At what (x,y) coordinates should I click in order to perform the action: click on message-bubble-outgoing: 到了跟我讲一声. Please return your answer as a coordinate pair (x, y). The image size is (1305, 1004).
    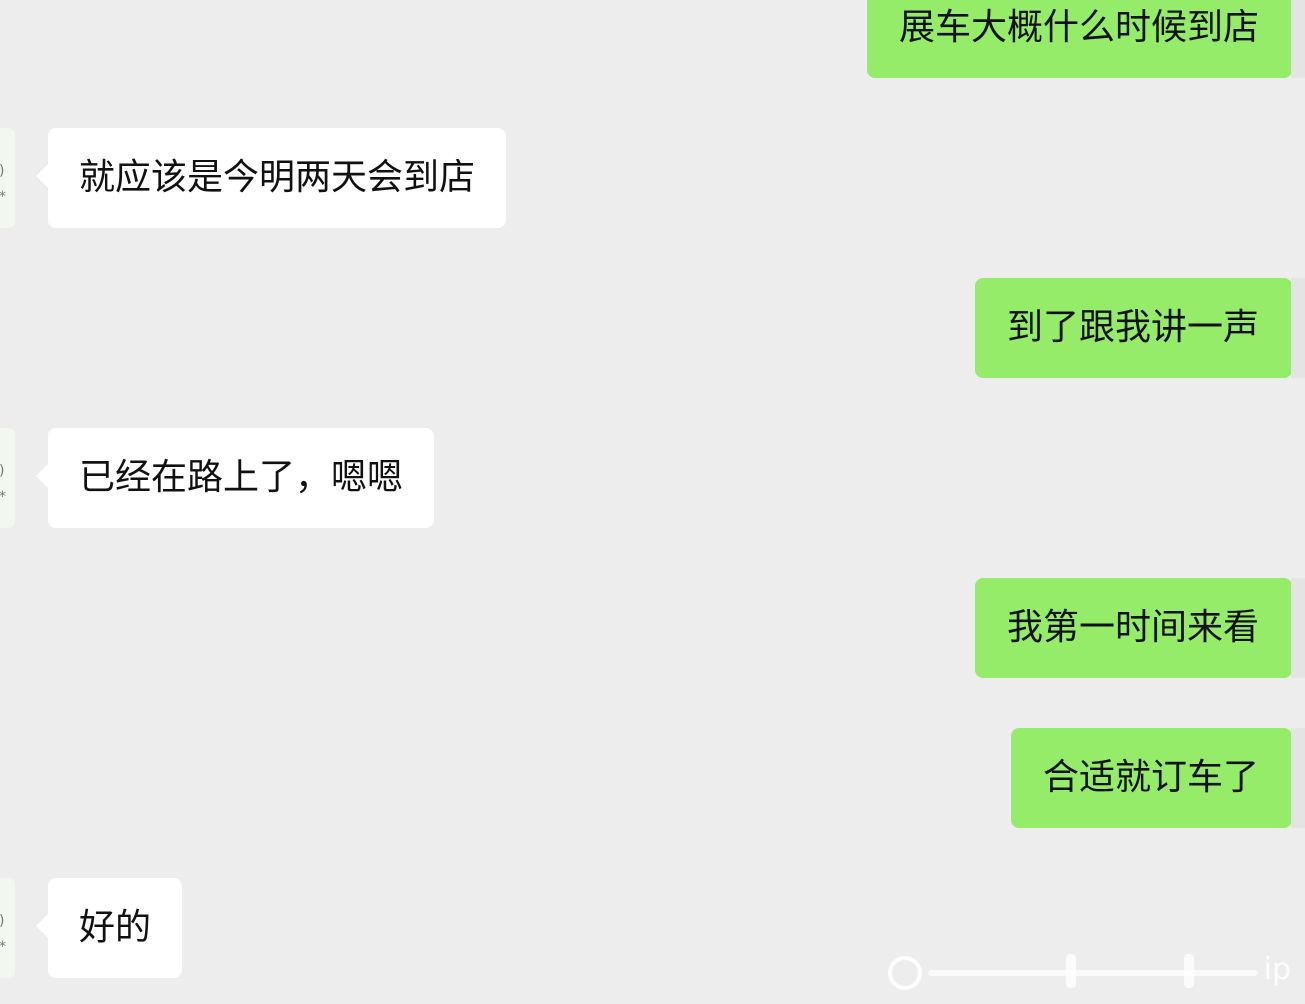
    Looking at the image, I should click on (1139, 328).